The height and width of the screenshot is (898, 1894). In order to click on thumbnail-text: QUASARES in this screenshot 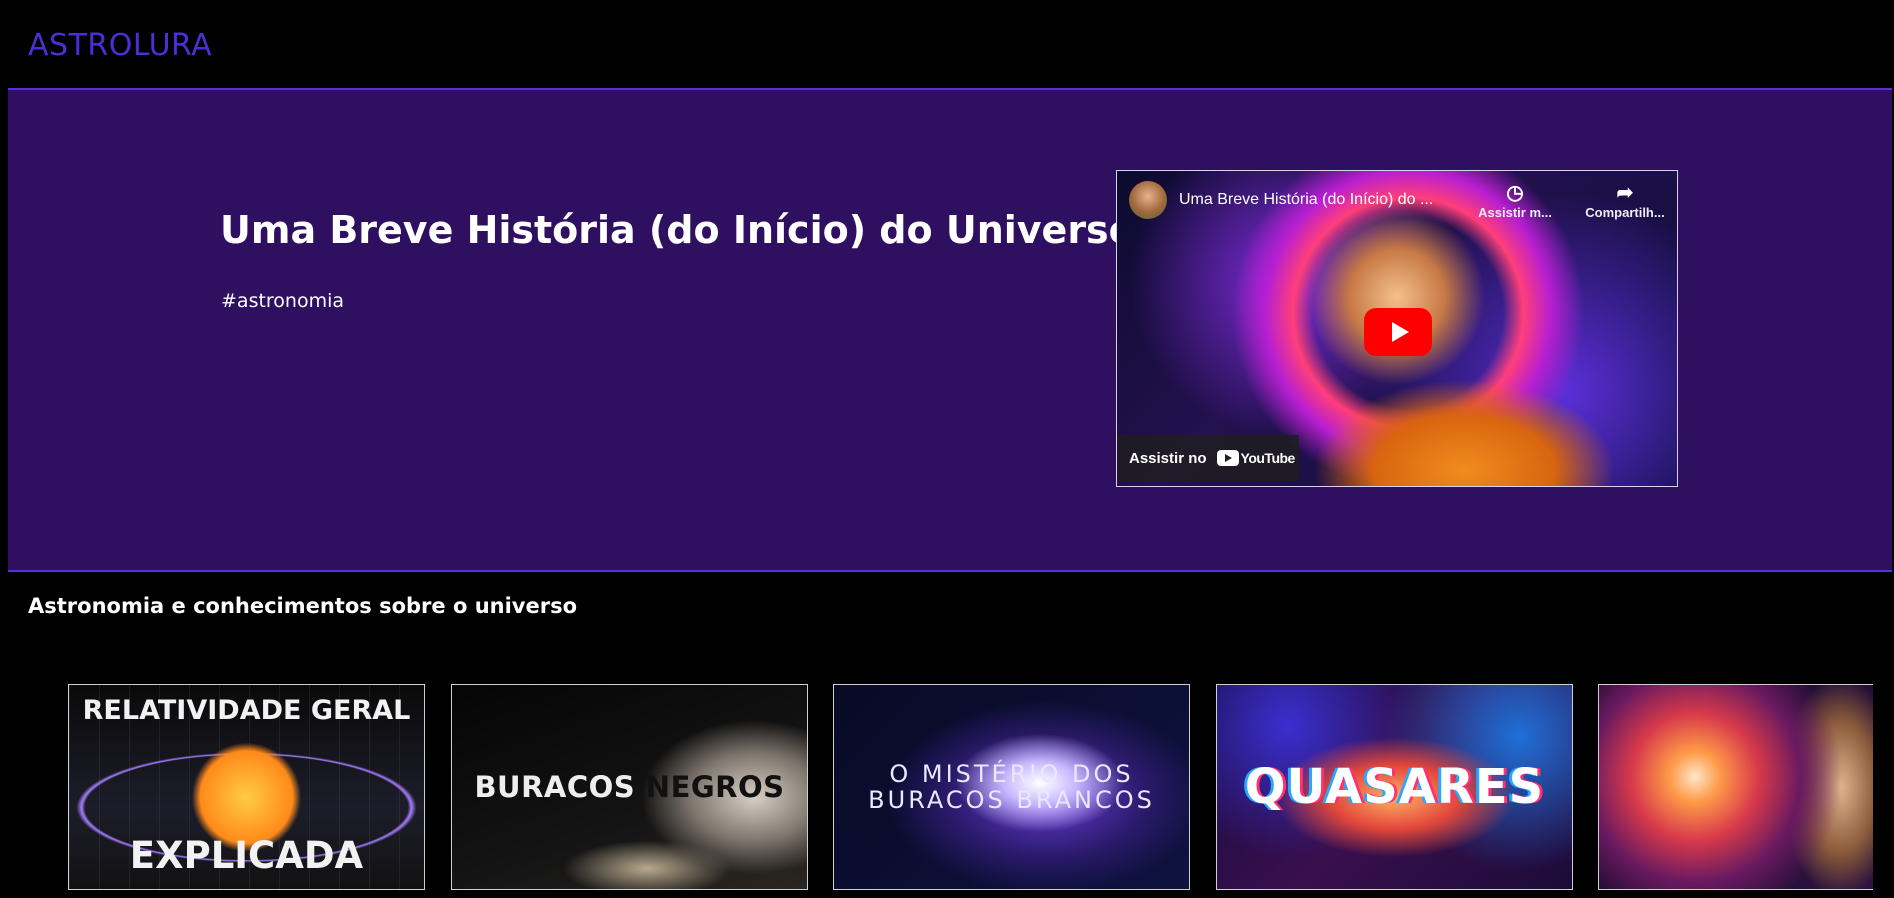, I will do `click(1394, 787)`.